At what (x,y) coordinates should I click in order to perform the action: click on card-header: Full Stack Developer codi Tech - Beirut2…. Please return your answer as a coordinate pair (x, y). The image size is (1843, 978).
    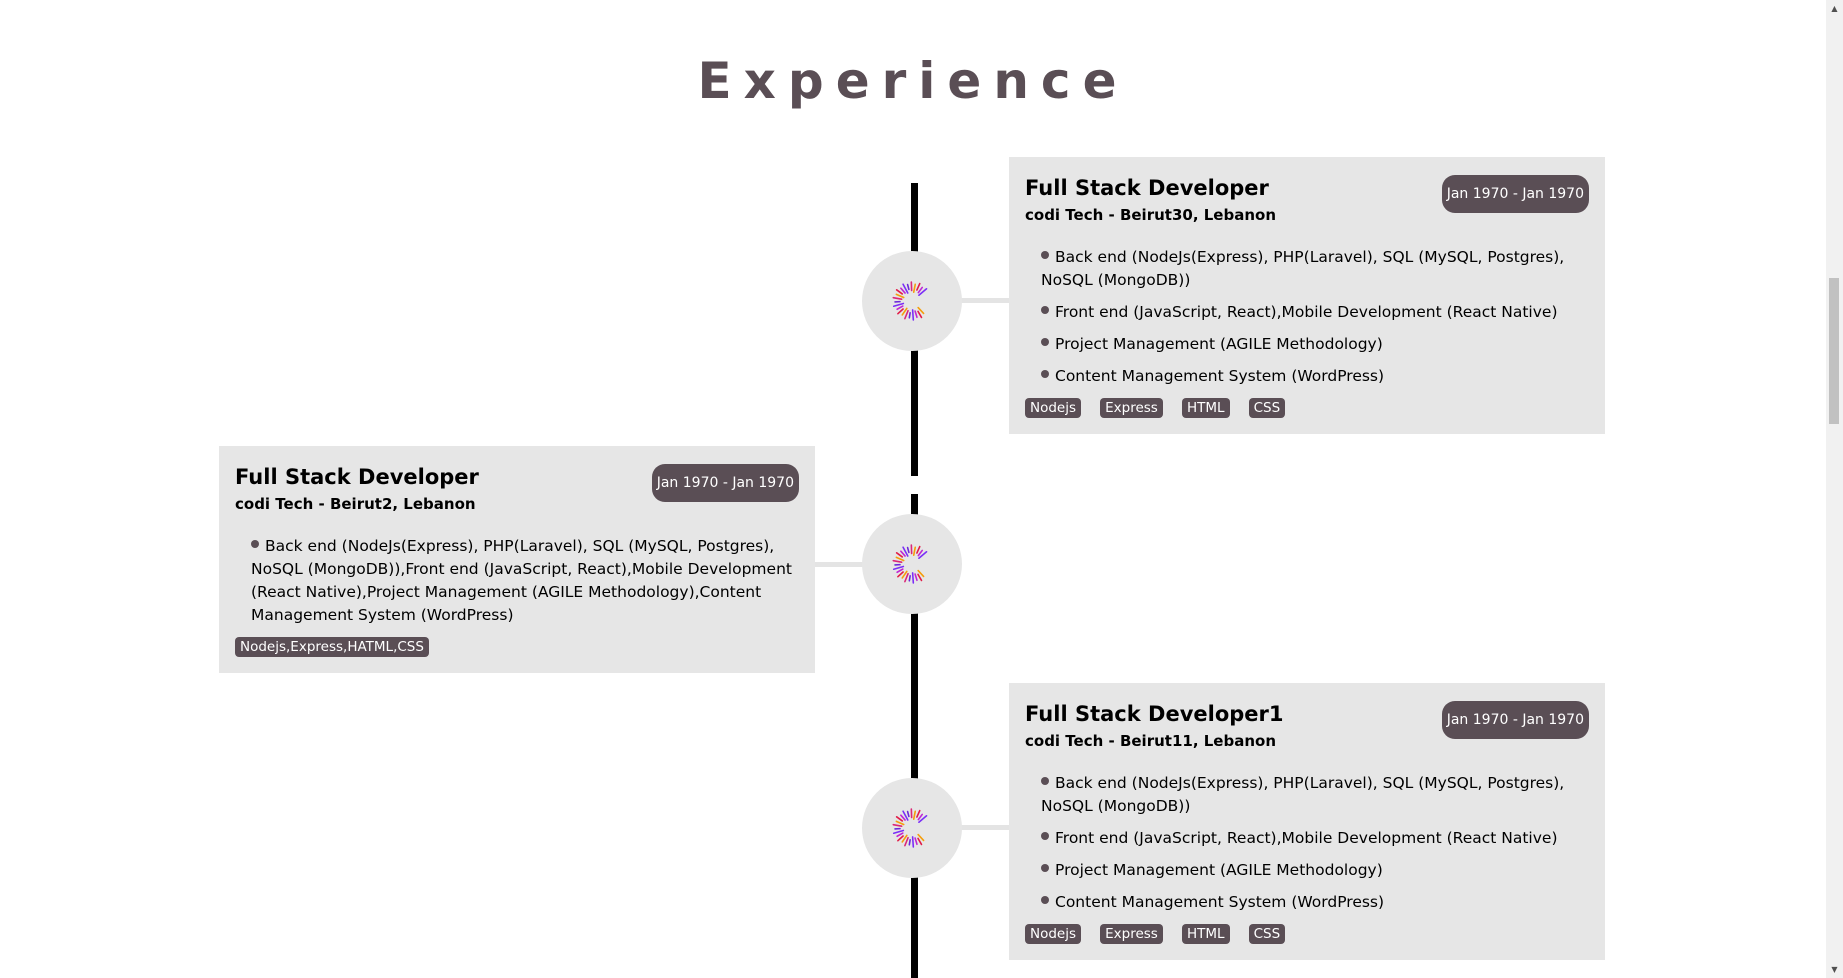
    Looking at the image, I should click on (517, 488).